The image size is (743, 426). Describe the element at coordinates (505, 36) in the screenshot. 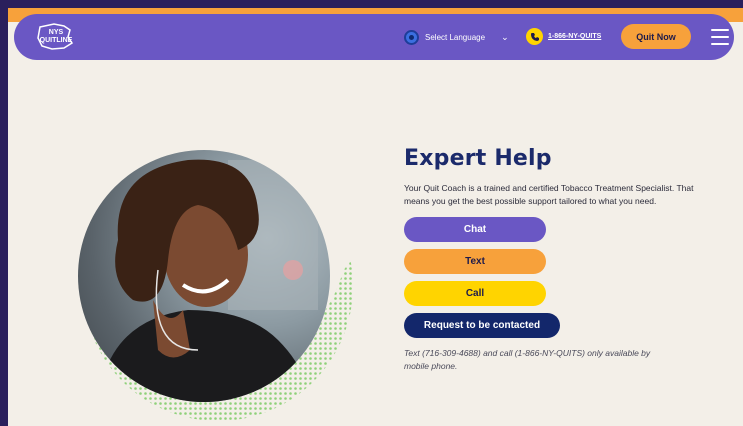

I see `chevron-down-icon: ⌄` at that location.